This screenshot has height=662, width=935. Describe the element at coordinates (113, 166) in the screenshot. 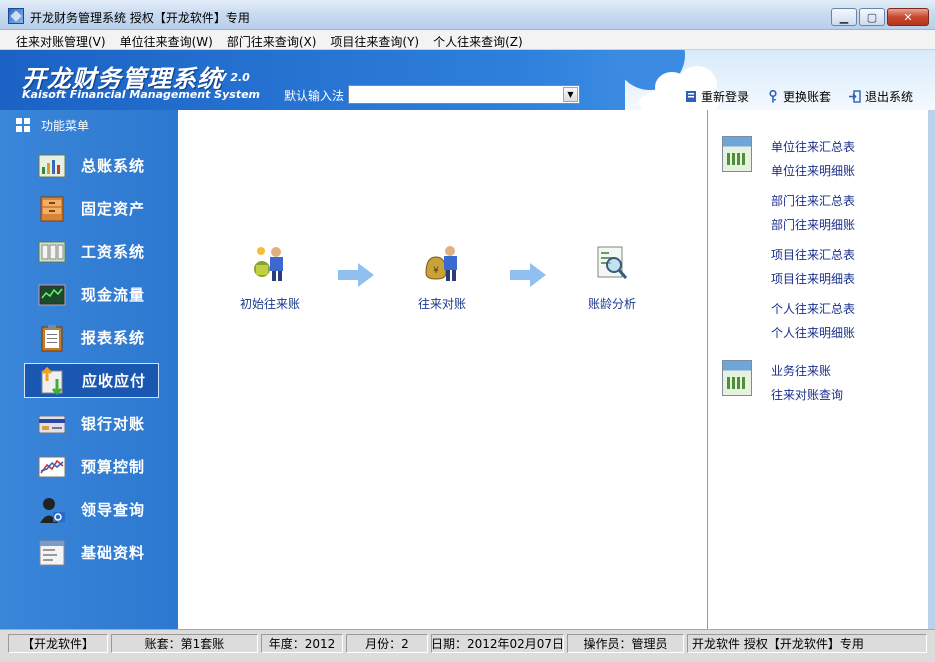

I see `sidebar-item-label: 总账系统` at that location.